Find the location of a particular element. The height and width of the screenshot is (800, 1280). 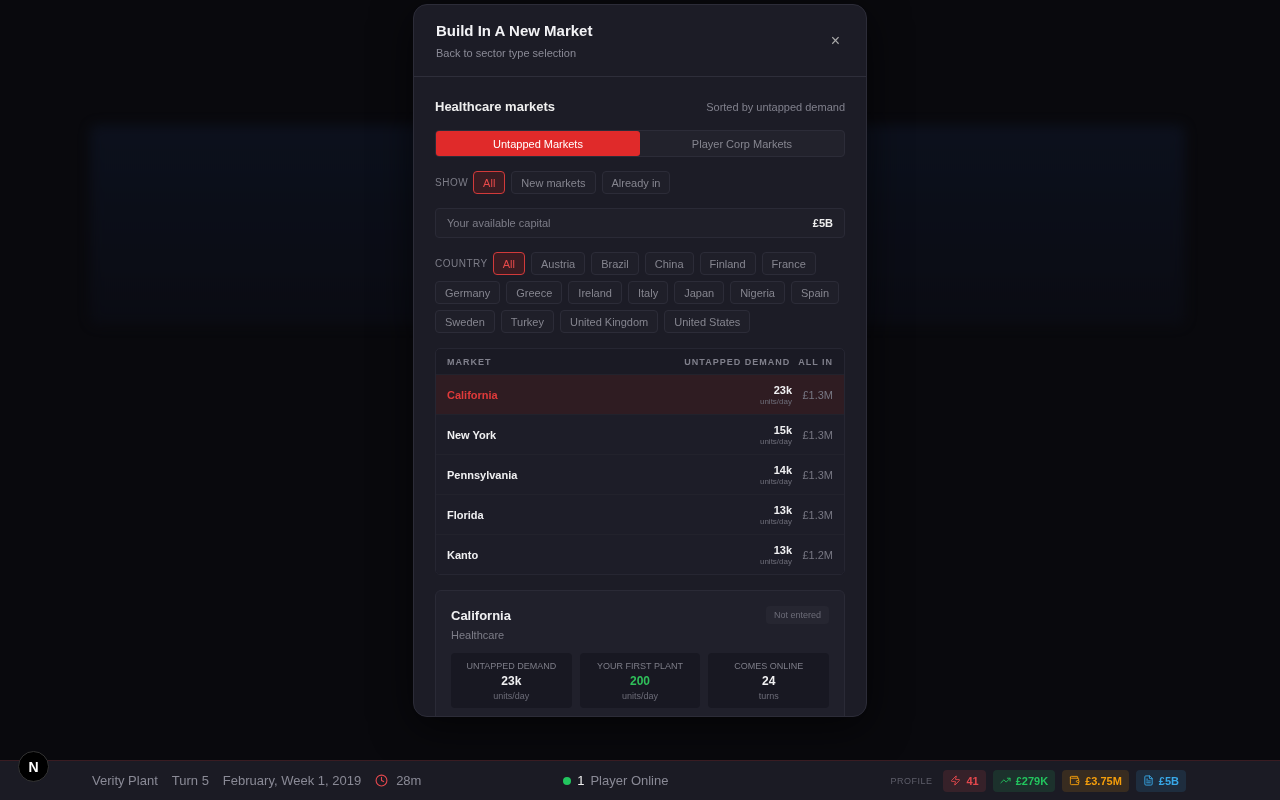

close-button: × is located at coordinates (835, 40).